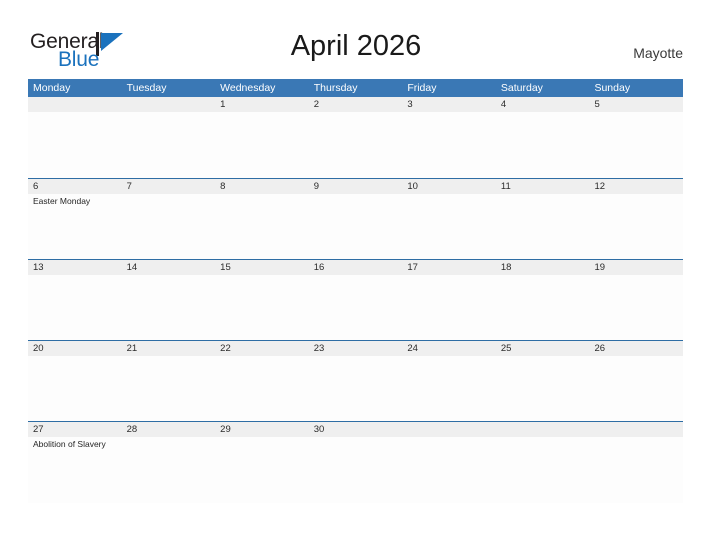  What do you see at coordinates (543, 186) in the screenshot?
I see `day-number-11: 11` at bounding box center [543, 186].